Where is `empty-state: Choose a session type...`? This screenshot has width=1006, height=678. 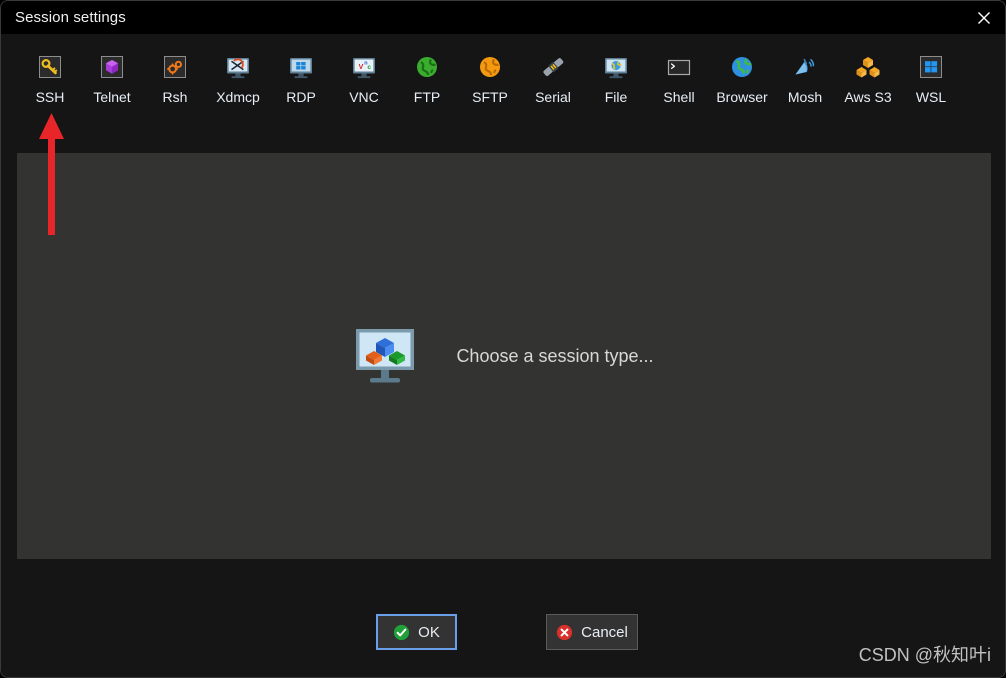
empty-state: Choose a session type... is located at coordinates (504, 356).